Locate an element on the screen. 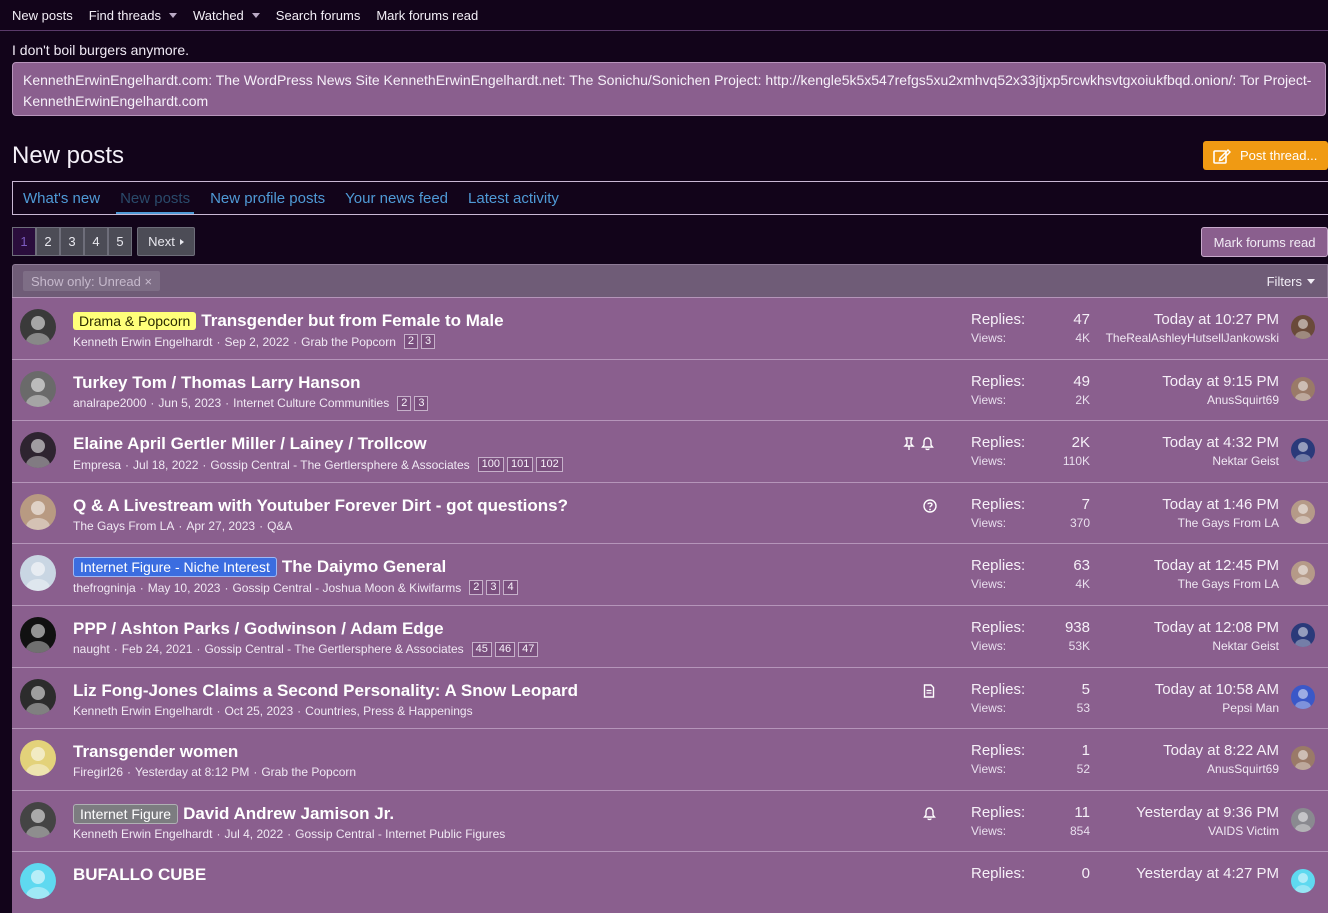  thread-date: Feb 24, 2021 is located at coordinates (157, 649).